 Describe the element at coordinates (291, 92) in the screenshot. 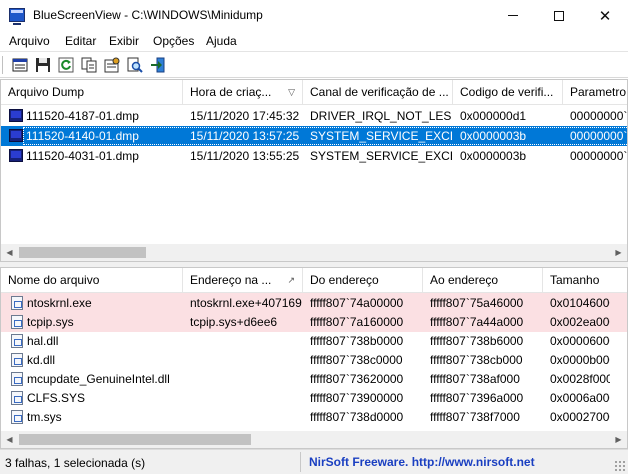

I see `sort-descending-icon: ▽` at that location.